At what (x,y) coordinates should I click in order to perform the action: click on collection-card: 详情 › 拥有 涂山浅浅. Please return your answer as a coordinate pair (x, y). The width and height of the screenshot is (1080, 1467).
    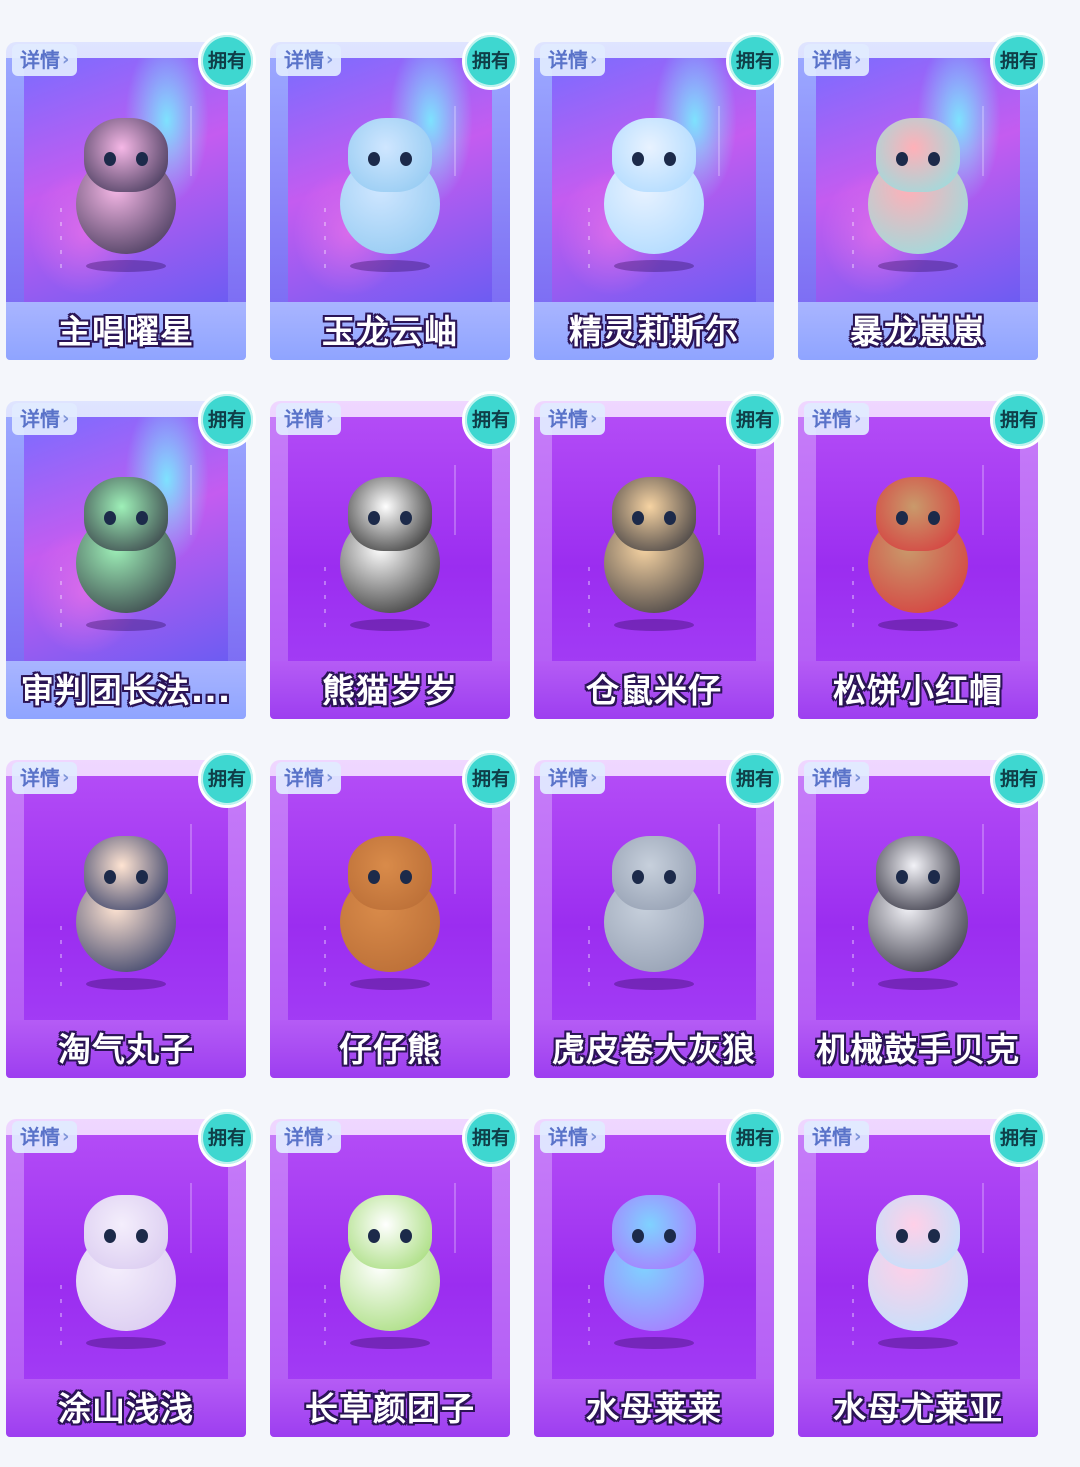
    Looking at the image, I should click on (131, 1274).